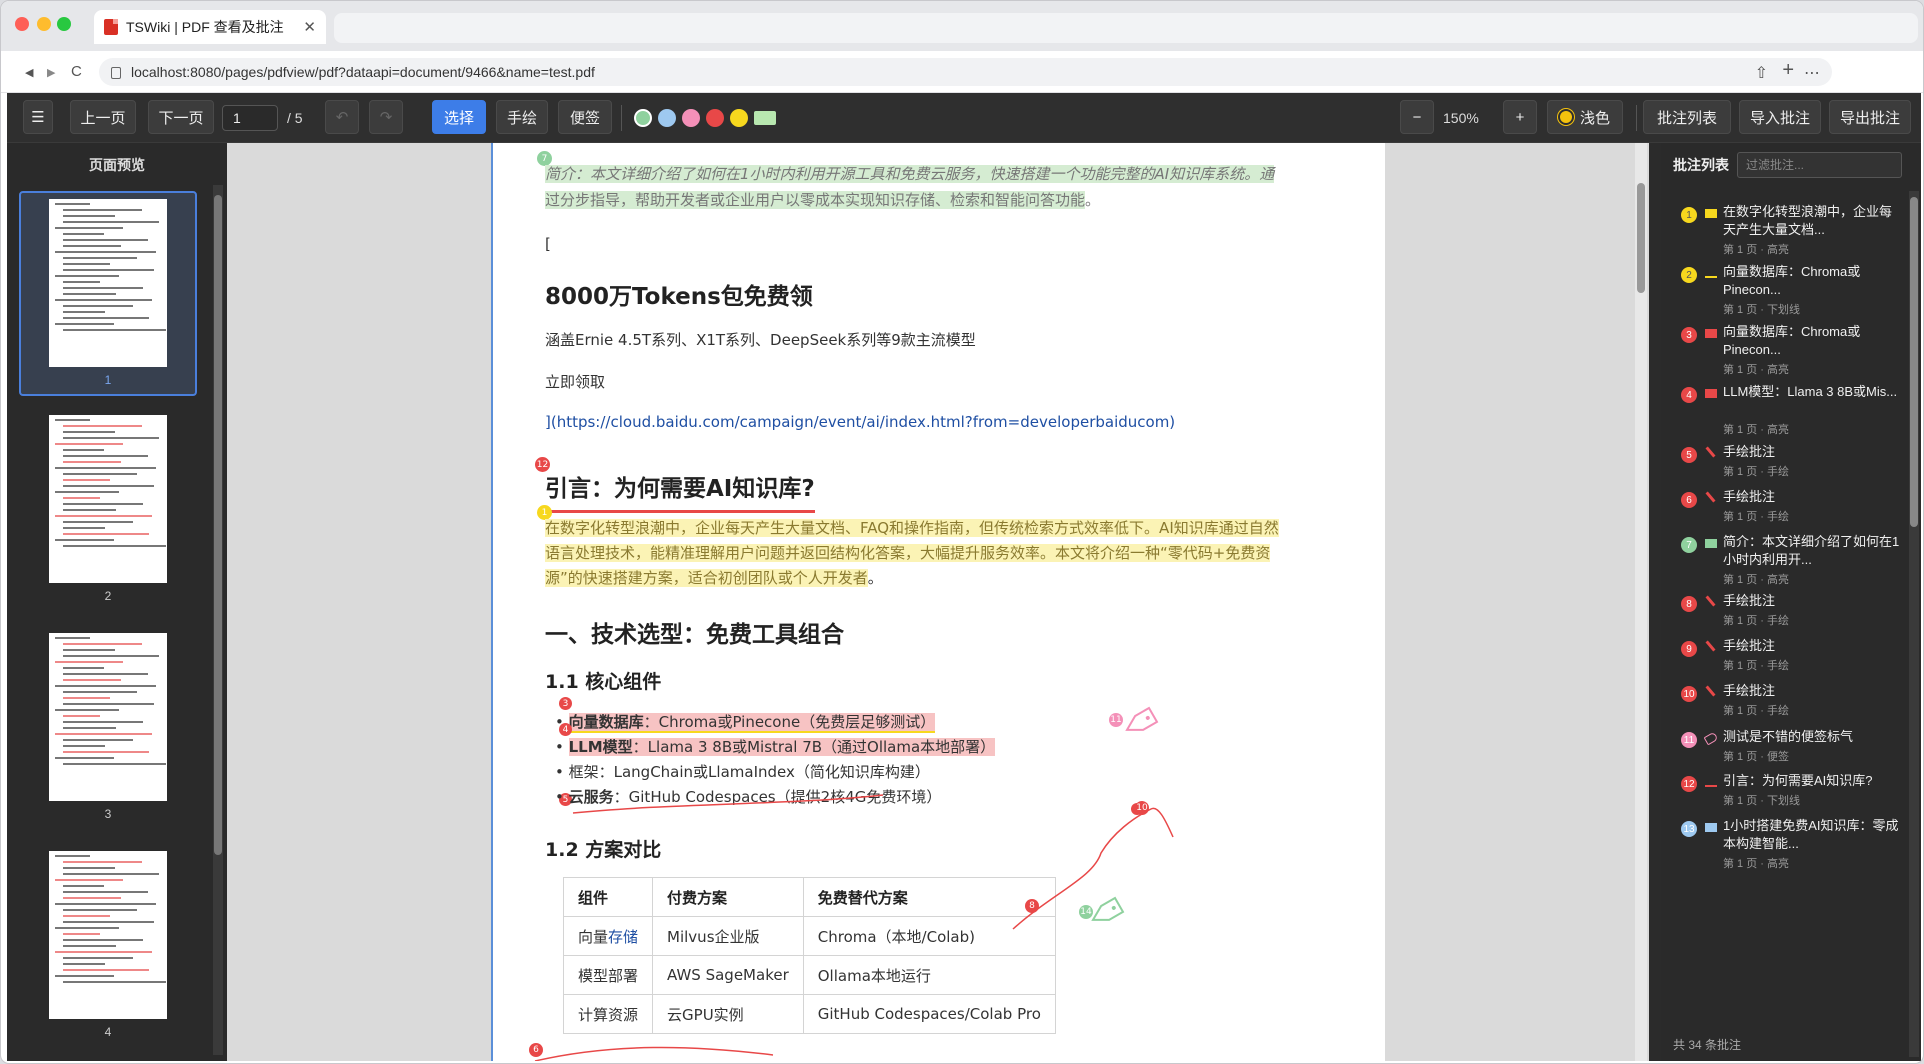  What do you see at coordinates (654, 1053) in the screenshot?
I see `freehand-stroke-bottom` at bounding box center [654, 1053].